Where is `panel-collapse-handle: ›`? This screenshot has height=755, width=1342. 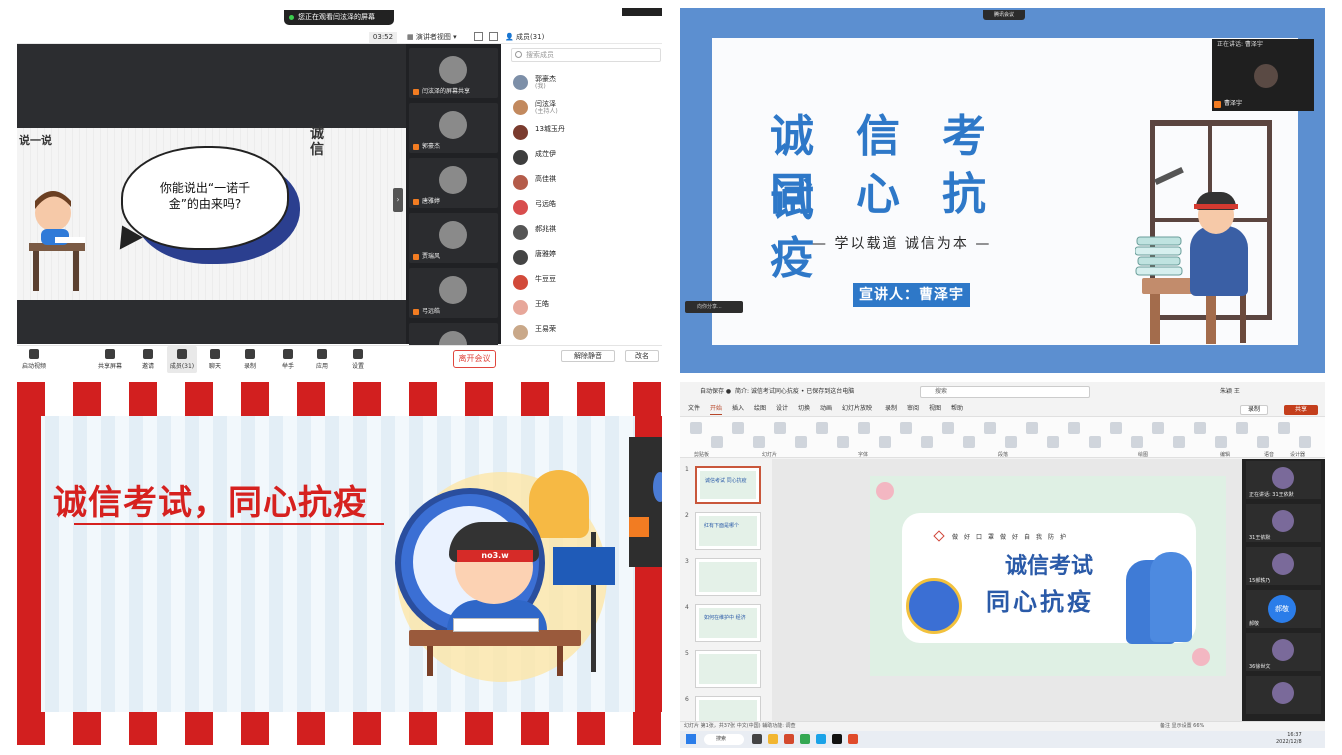 panel-collapse-handle: › is located at coordinates (398, 200).